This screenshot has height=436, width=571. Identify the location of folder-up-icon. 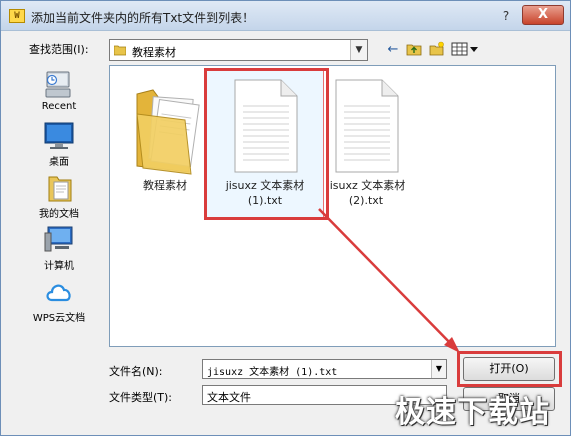
(414, 50).